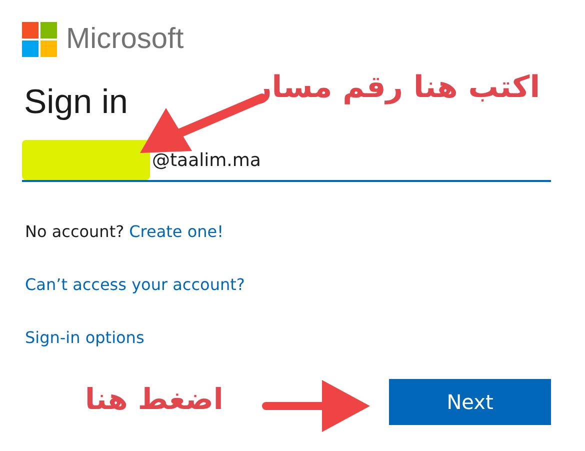 This screenshot has width=585, height=451. I want to click on annotation-text: اضغط هنا, so click(154, 399).